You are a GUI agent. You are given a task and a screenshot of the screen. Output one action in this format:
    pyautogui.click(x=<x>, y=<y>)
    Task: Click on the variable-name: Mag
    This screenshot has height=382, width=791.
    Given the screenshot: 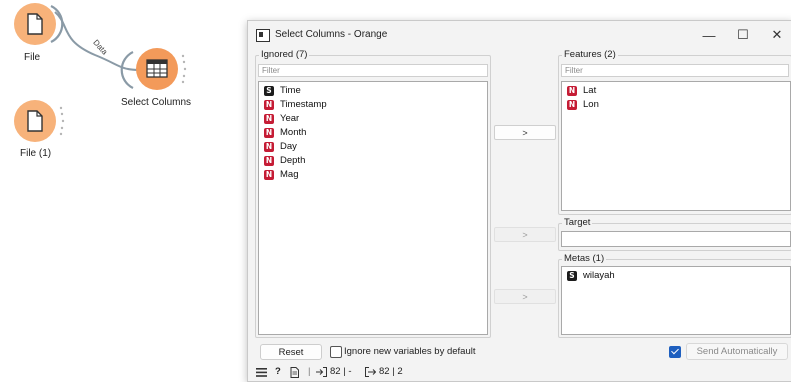 What is the action you would take?
    pyautogui.click(x=289, y=174)
    